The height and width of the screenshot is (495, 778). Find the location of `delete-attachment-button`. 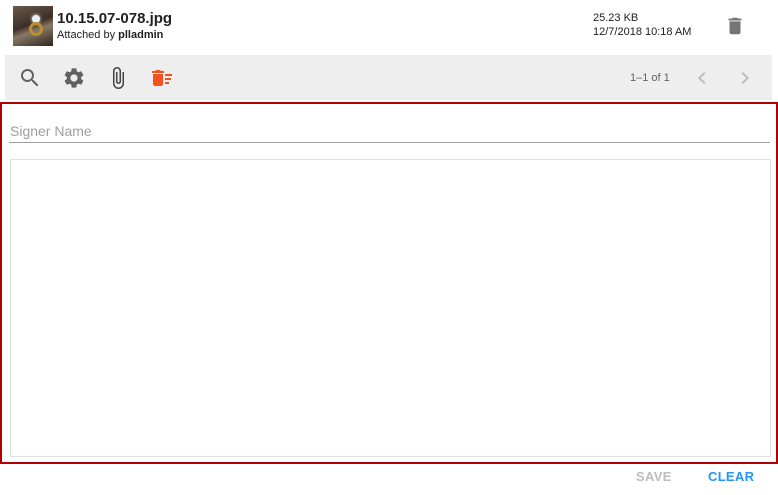

delete-attachment-button is located at coordinates (735, 26).